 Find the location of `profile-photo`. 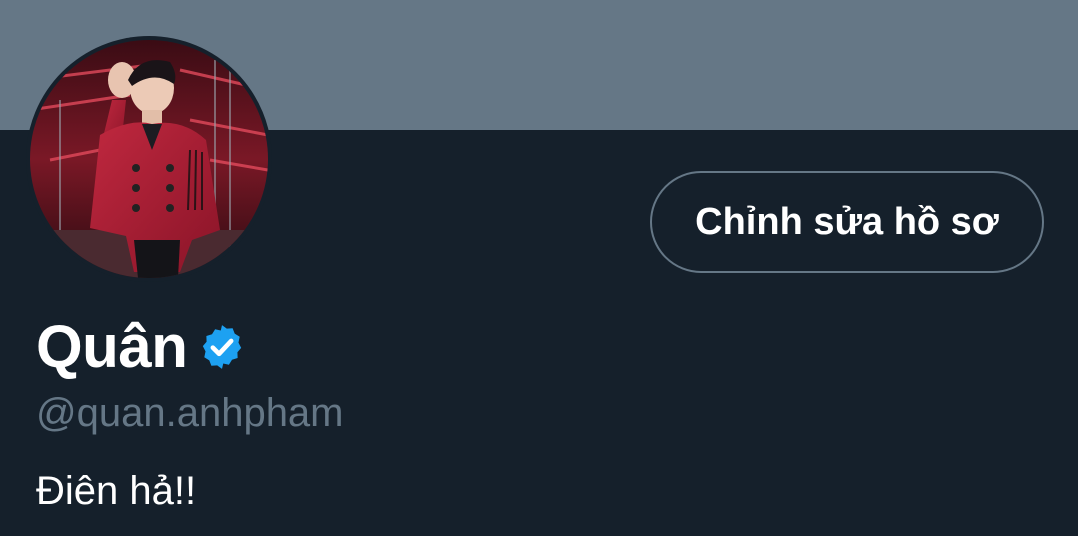

profile-photo is located at coordinates (149, 159).